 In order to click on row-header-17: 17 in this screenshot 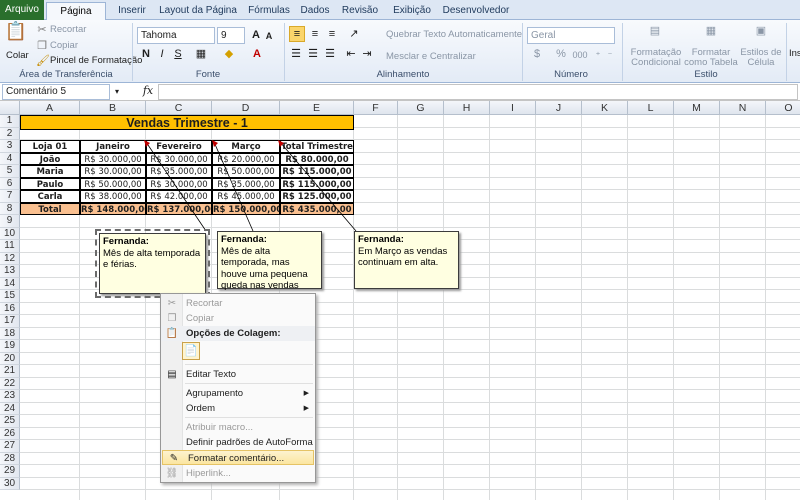, I will do `click(10, 321)`.